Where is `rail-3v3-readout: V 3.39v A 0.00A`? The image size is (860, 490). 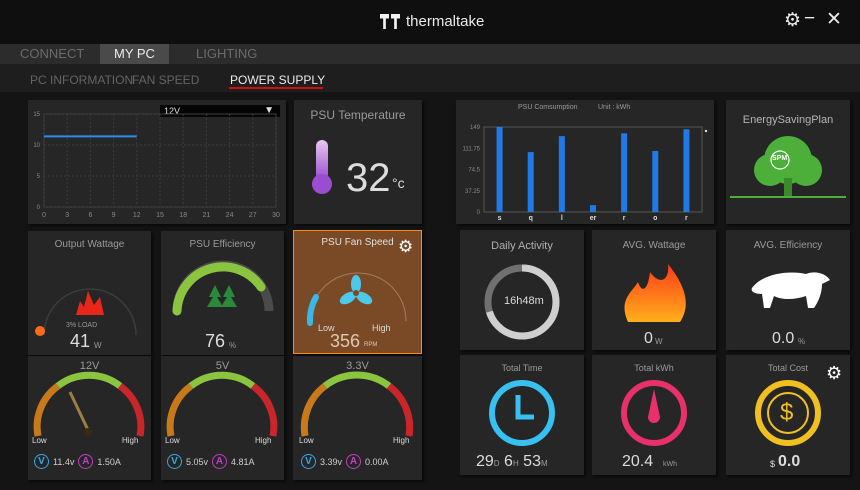 rail-3v3-readout: V 3.39v A 0.00A is located at coordinates (345, 461).